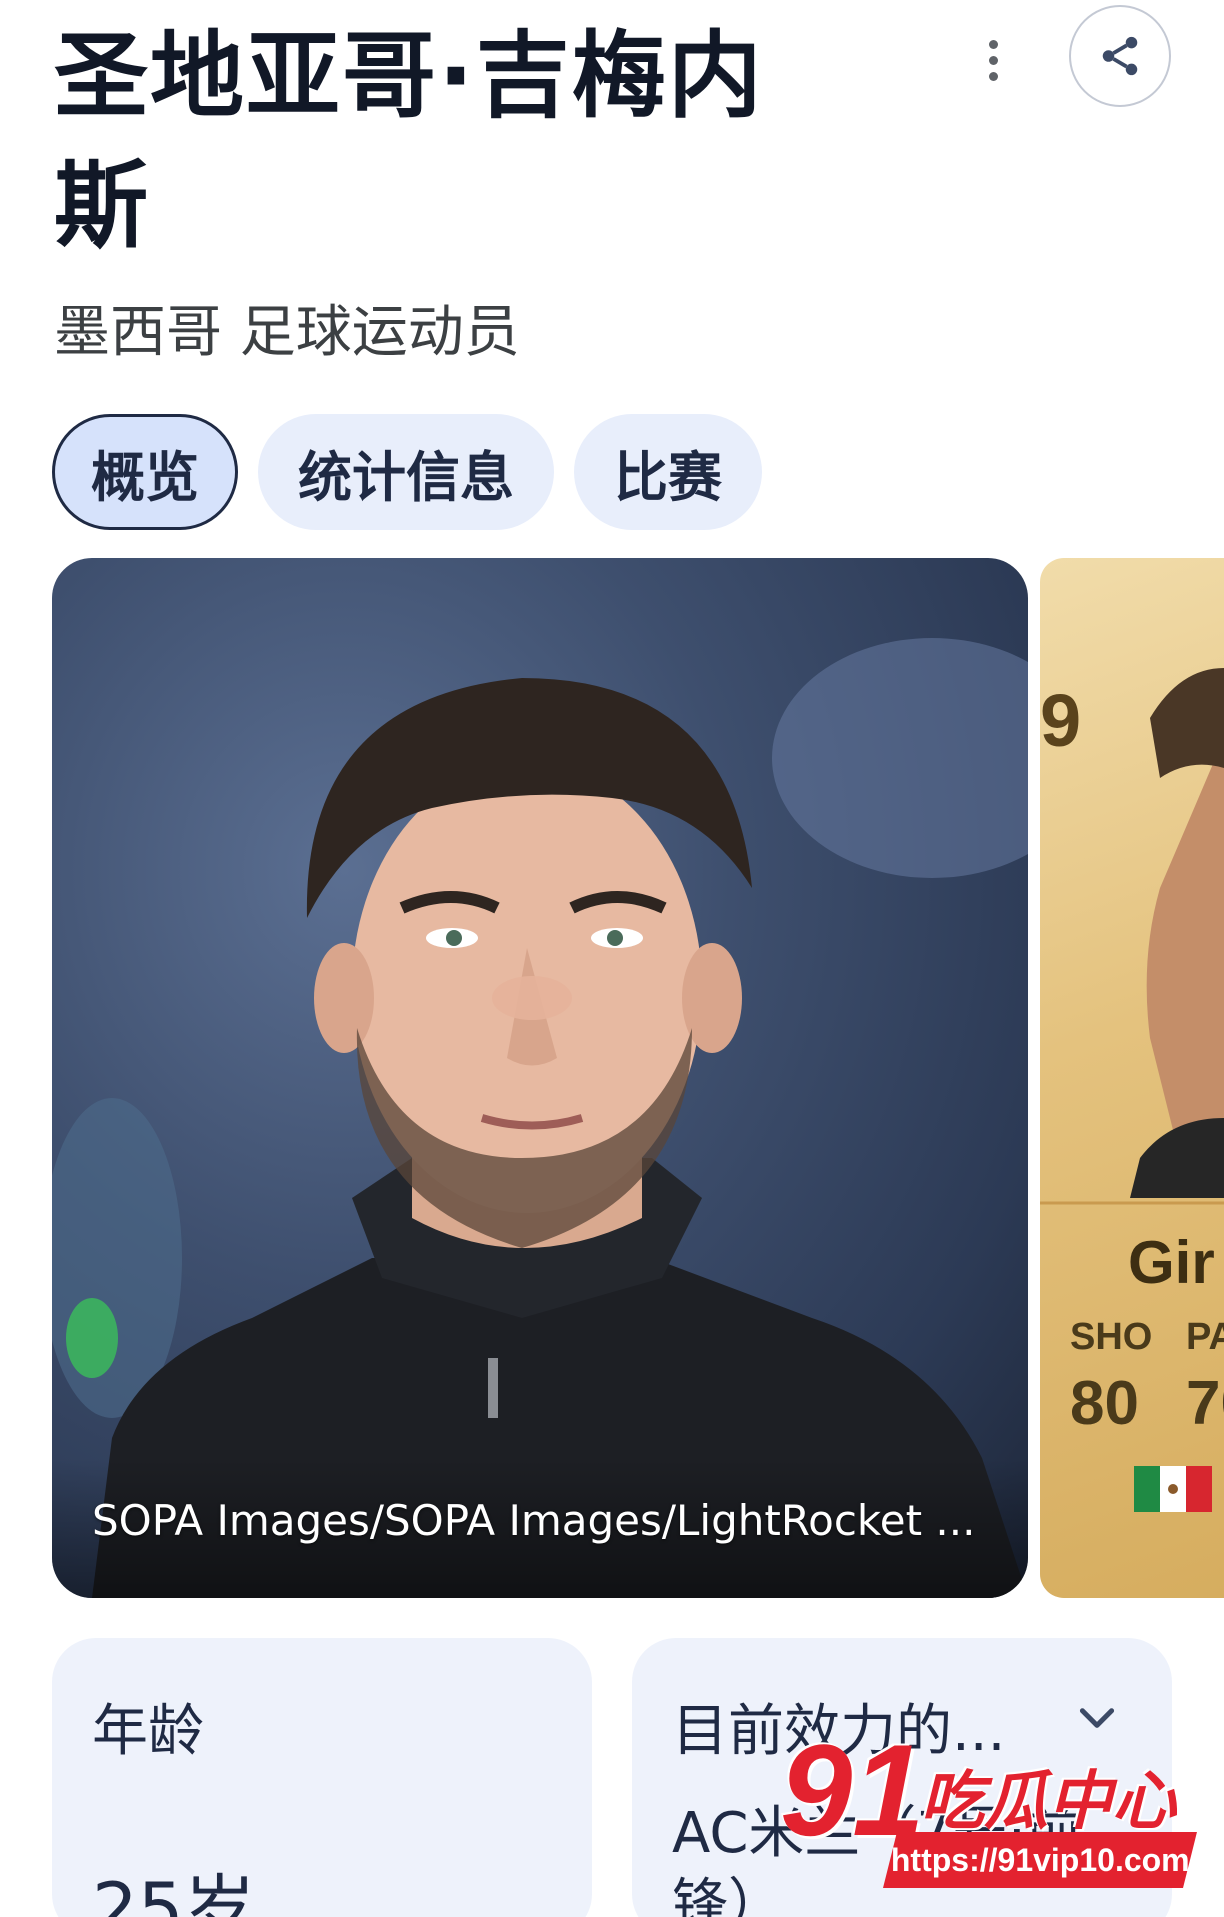 Image resolution: width=1224 pixels, height=1917 pixels. I want to click on tab-bar: 概览 统计信息 比赛, so click(407, 472).